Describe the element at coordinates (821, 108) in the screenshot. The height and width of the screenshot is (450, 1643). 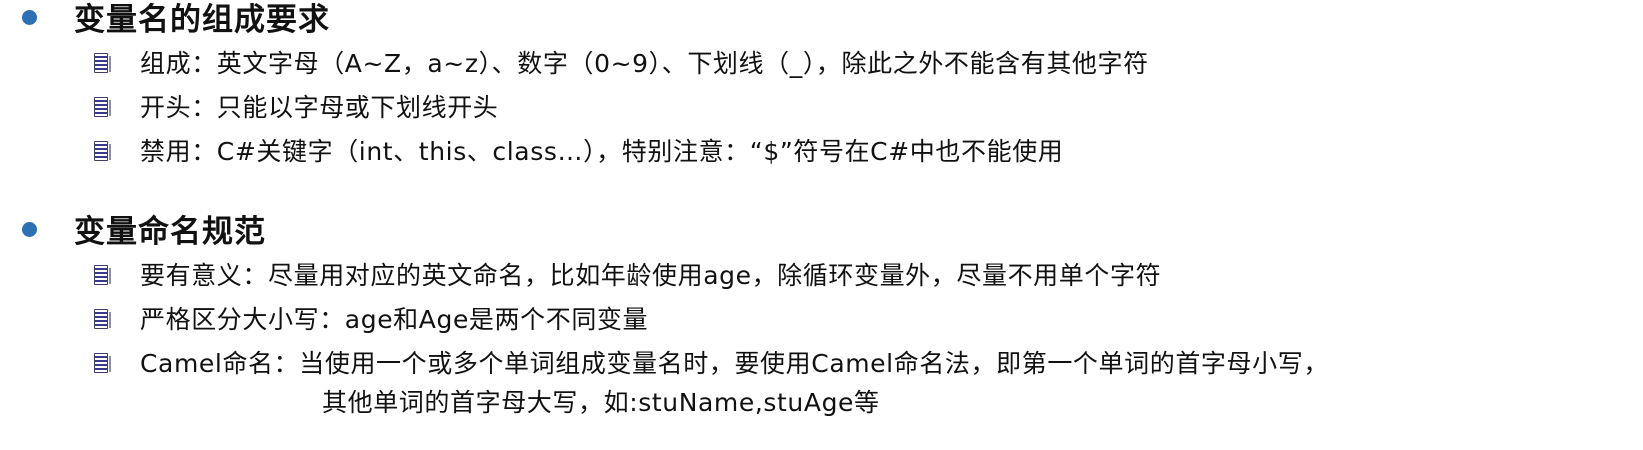
I see `list-item: 开头：只能以字母或下划线开头` at that location.